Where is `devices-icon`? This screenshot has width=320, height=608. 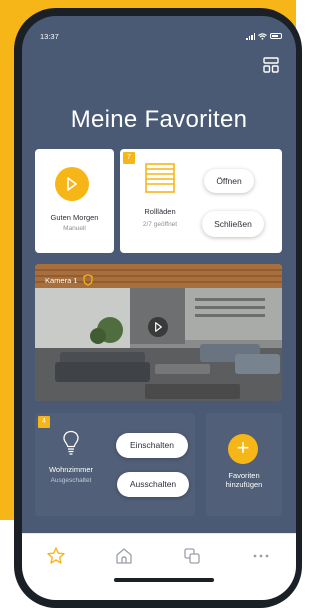 devices-icon is located at coordinates (192, 556).